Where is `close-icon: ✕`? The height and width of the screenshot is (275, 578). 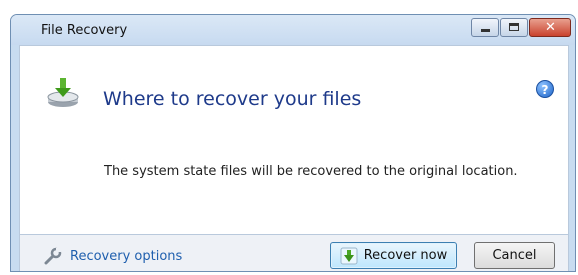
close-icon: ✕ is located at coordinates (550, 27).